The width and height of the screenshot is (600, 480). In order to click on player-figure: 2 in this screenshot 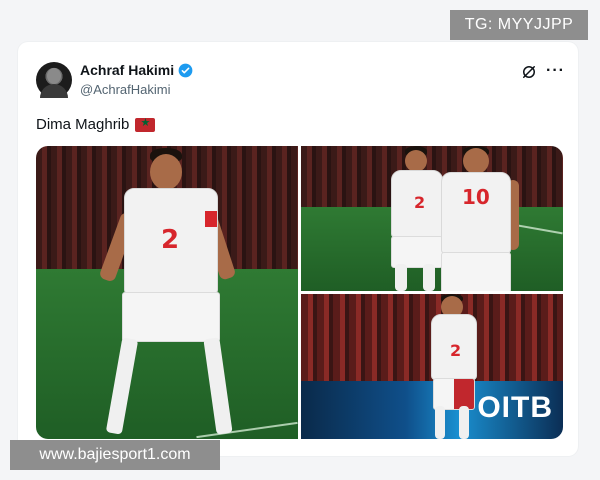, I will do `click(455, 366)`.